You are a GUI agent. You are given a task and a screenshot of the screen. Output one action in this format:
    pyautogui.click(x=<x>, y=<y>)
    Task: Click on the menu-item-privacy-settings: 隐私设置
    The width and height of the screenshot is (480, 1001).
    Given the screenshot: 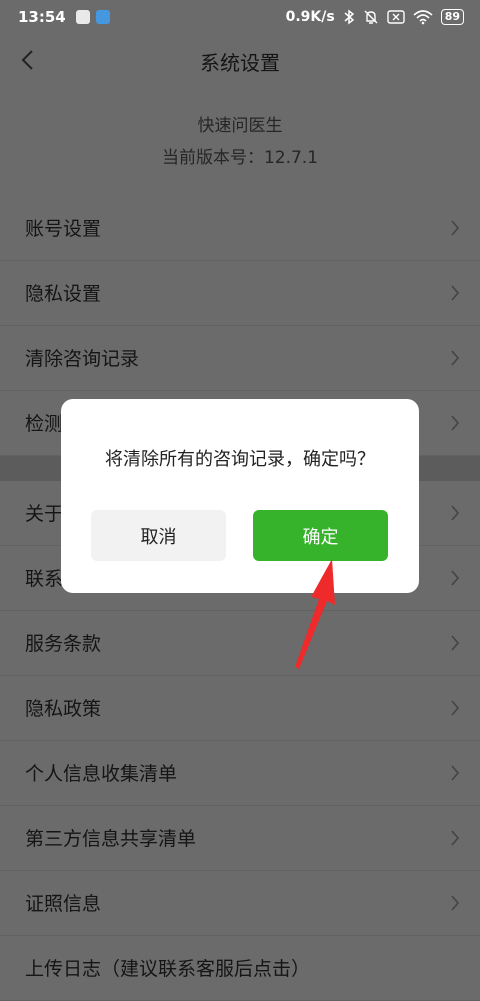 What is the action you would take?
    pyautogui.click(x=240, y=293)
    